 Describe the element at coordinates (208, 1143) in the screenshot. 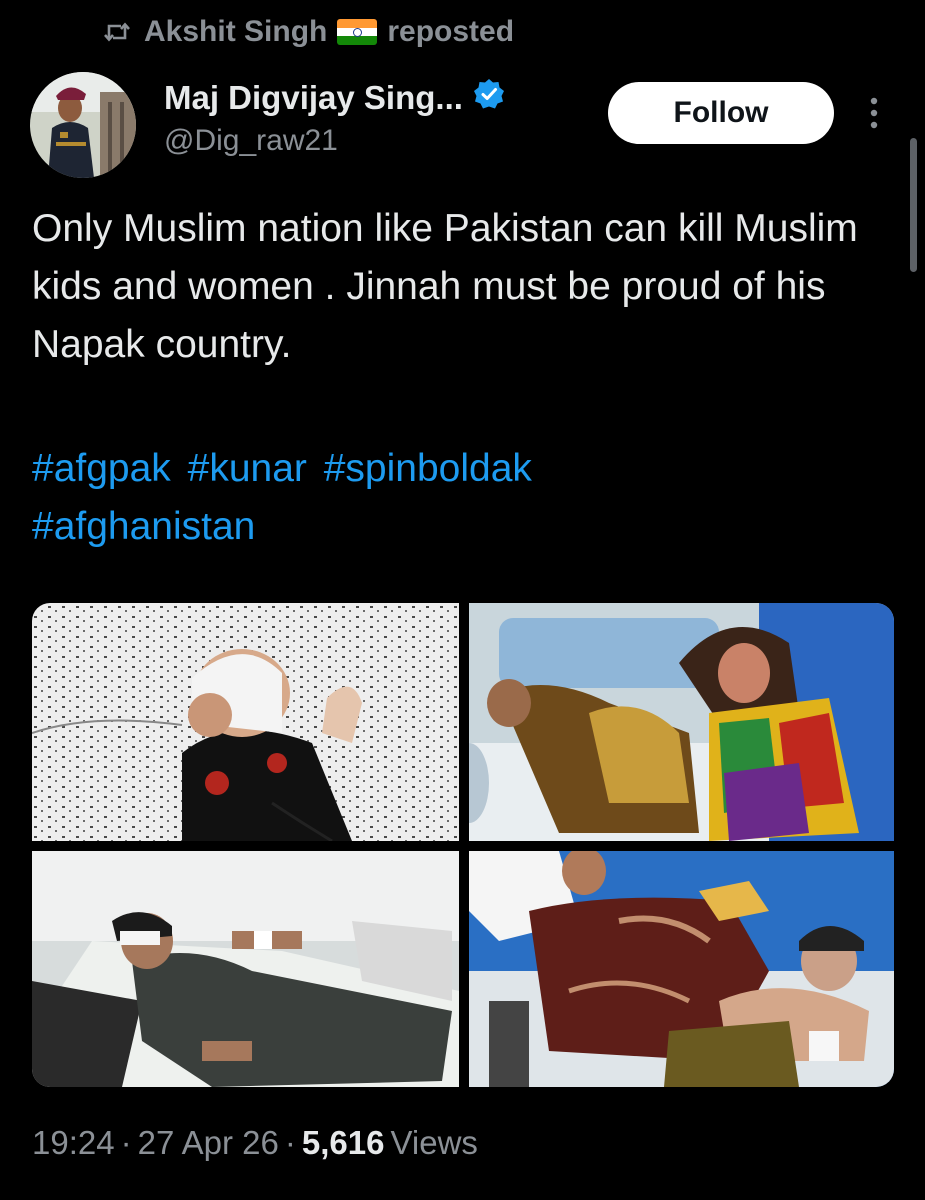

I see `tweet-date: 27 Apr 26` at that location.